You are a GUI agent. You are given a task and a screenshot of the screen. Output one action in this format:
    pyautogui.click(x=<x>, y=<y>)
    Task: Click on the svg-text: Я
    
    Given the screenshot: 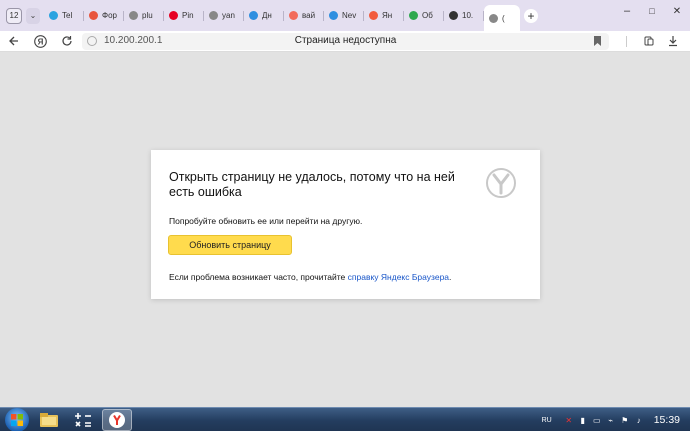 What is the action you would take?
    pyautogui.click(x=40, y=41)
    